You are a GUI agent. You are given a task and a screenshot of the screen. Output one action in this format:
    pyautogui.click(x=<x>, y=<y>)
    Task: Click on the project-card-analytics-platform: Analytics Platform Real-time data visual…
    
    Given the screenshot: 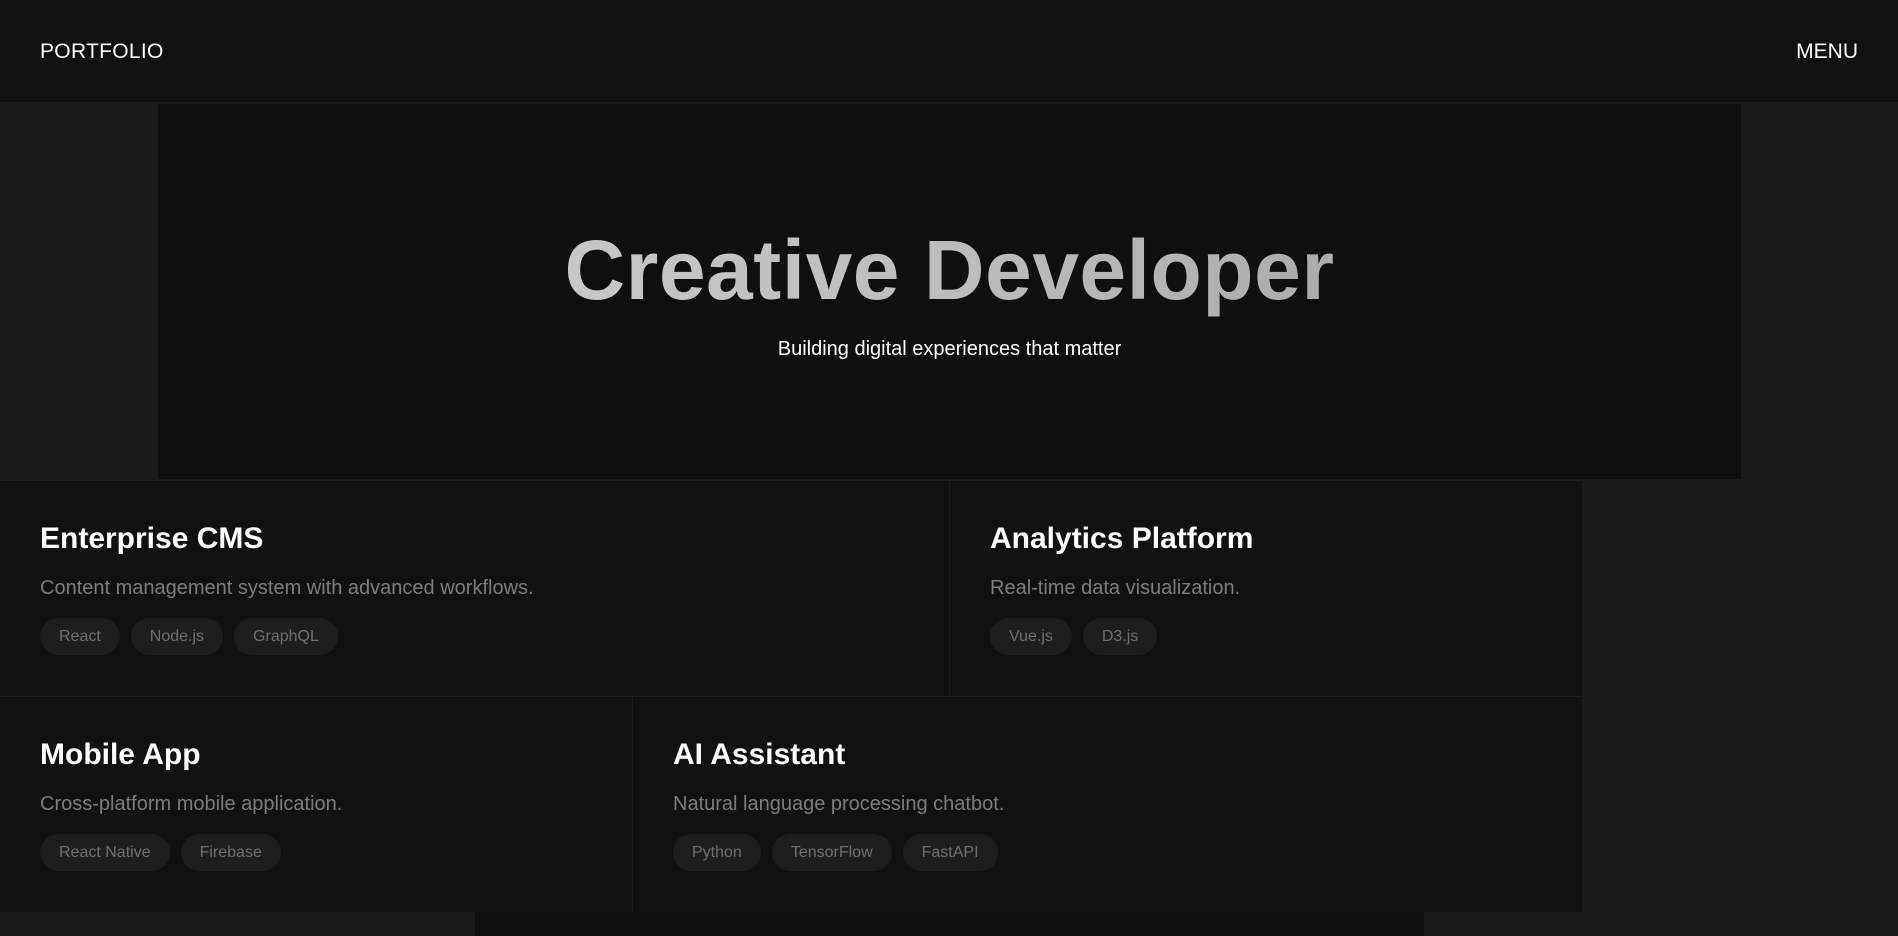 What is the action you would take?
    pyautogui.click(x=1266, y=588)
    